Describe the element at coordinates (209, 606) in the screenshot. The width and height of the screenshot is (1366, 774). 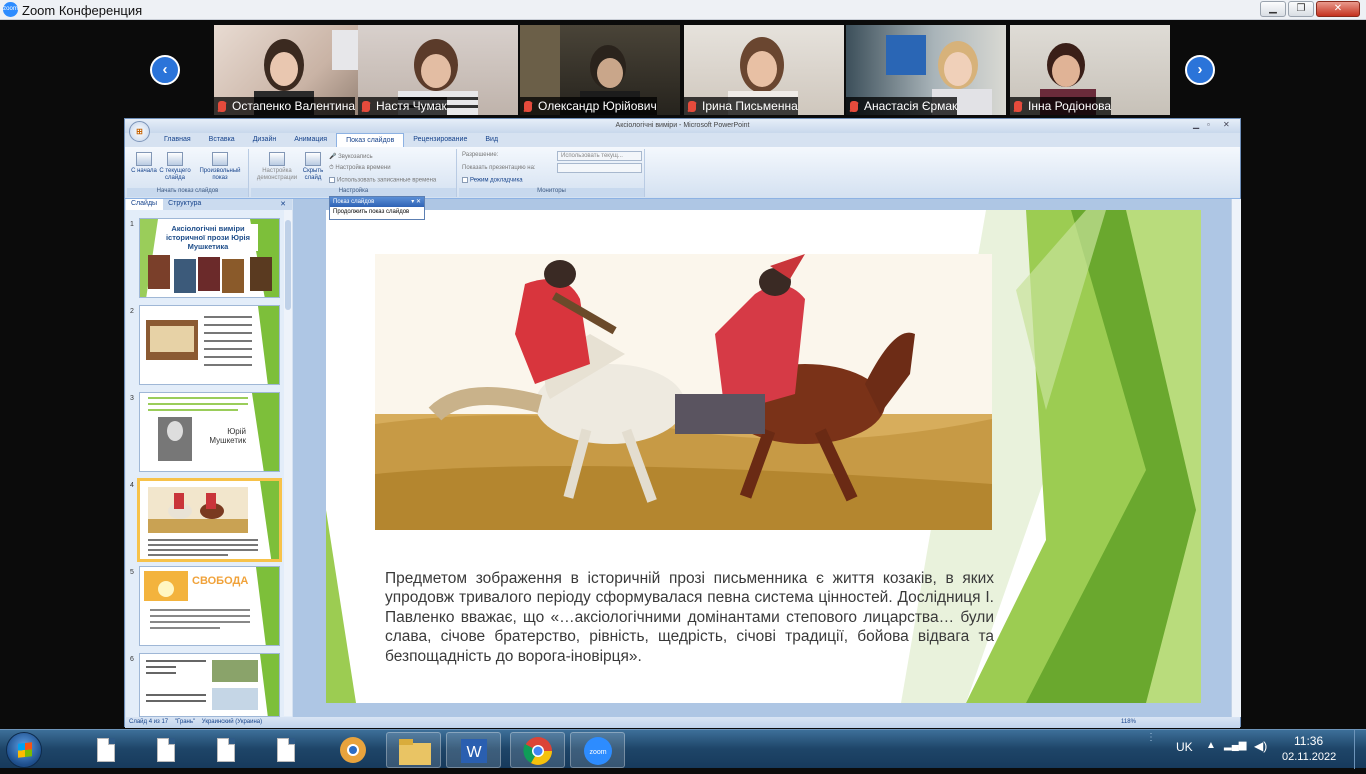
I see `slide-thumbnail: СВОБОДА` at that location.